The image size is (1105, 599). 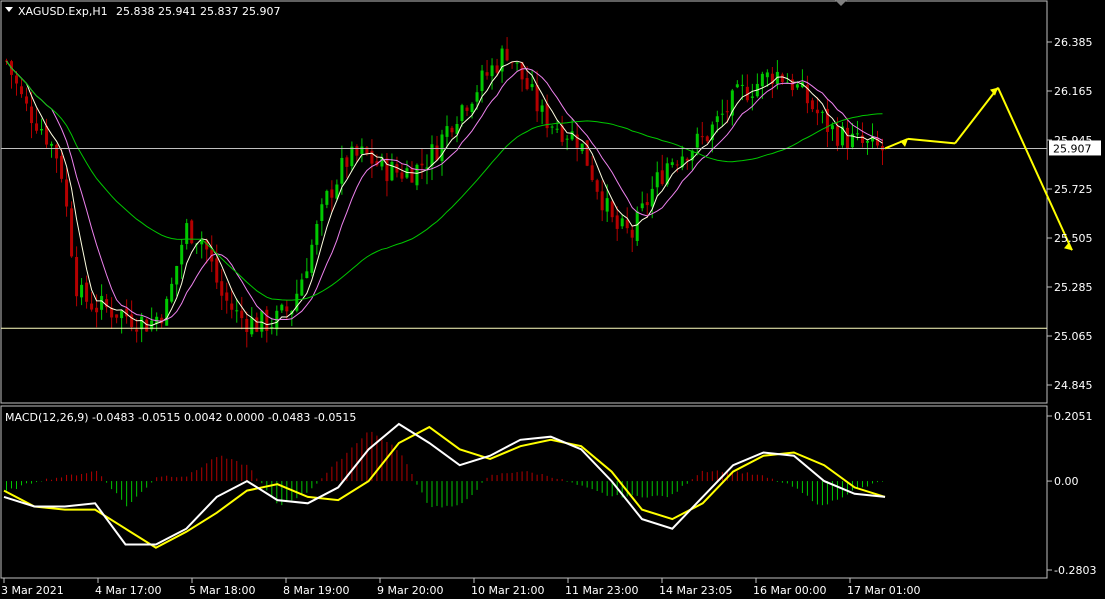 What do you see at coordinates (1073, 189) in the screenshot?
I see `price-axis-label: 25.725` at bounding box center [1073, 189].